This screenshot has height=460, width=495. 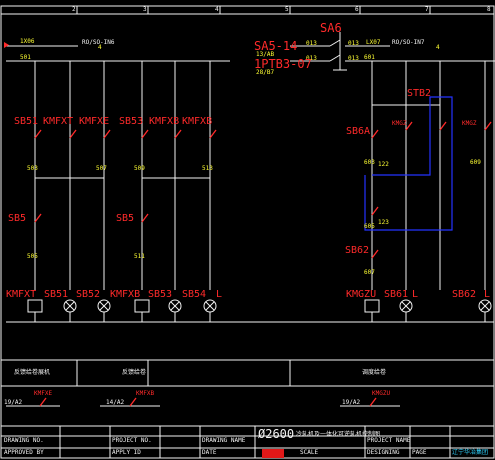 What do you see at coordinates (489, 9) in the screenshot?
I see `grid-number-8: 8` at bounding box center [489, 9].